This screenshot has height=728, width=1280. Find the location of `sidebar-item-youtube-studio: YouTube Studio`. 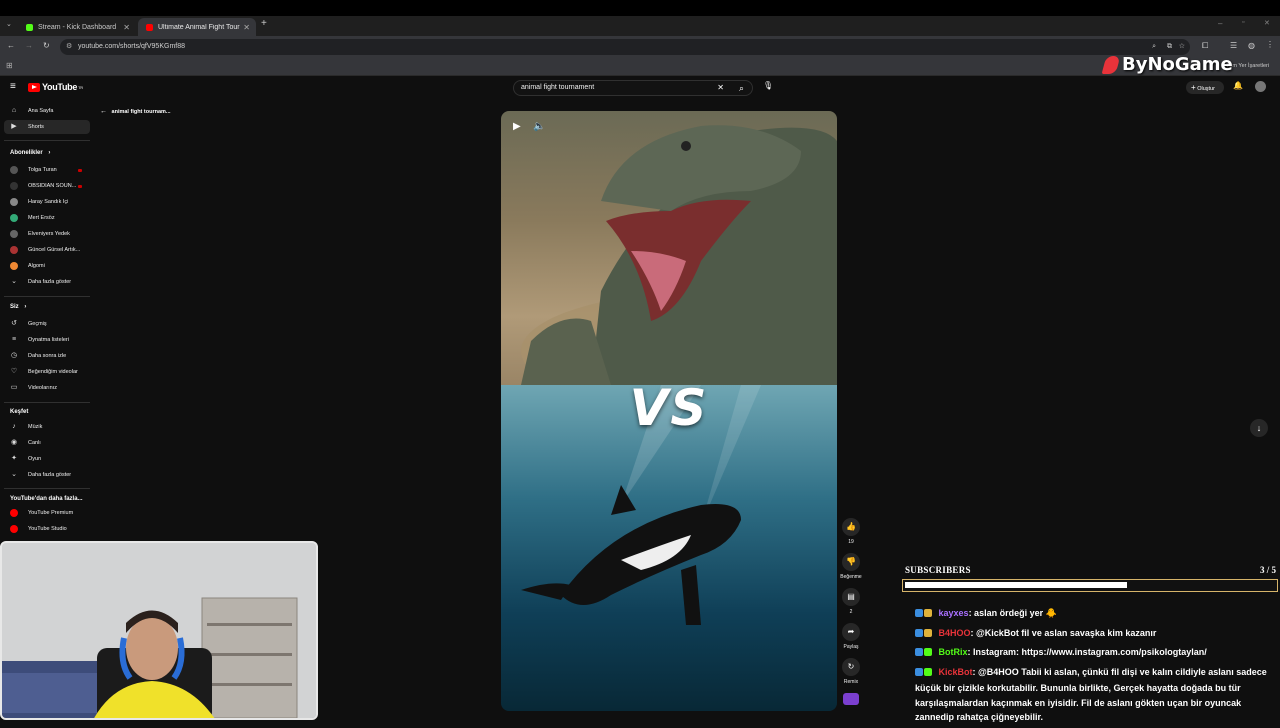

sidebar-item-youtube-studio: YouTube Studio is located at coordinates (46, 529).